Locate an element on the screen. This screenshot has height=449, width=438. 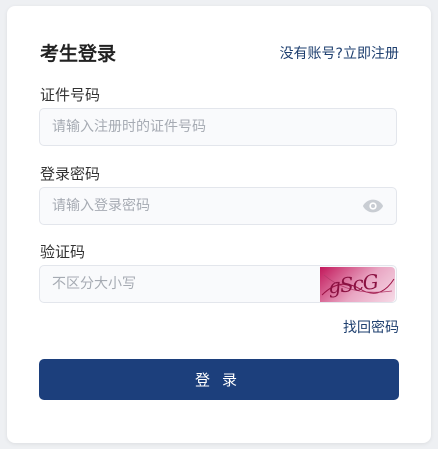
register-link: 没有账号?立即注册 is located at coordinates (339, 53).